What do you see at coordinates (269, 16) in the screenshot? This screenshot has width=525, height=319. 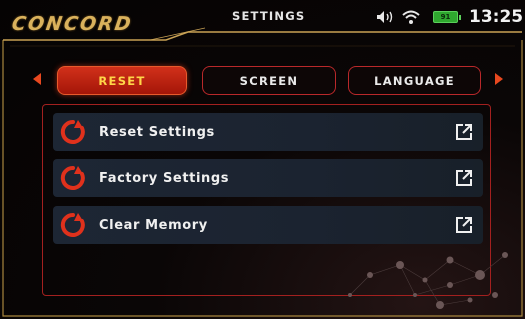 I see `page-title: SETTINGS` at bounding box center [269, 16].